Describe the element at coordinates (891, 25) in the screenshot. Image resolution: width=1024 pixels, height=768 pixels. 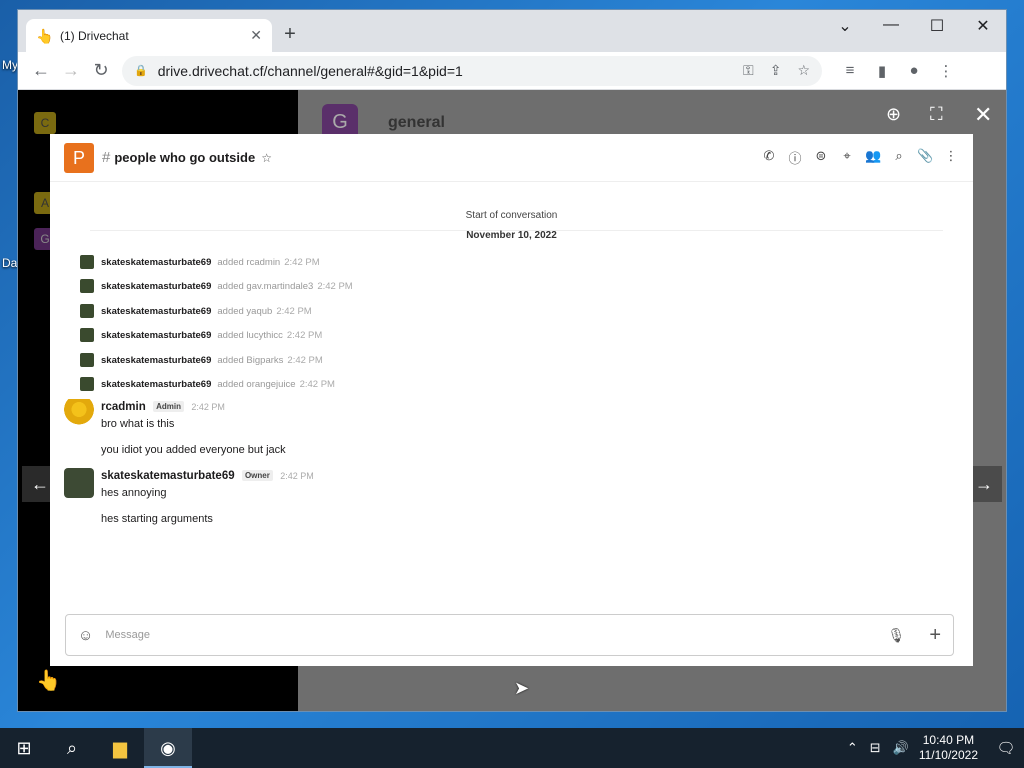
I see `minimize-button: —` at that location.